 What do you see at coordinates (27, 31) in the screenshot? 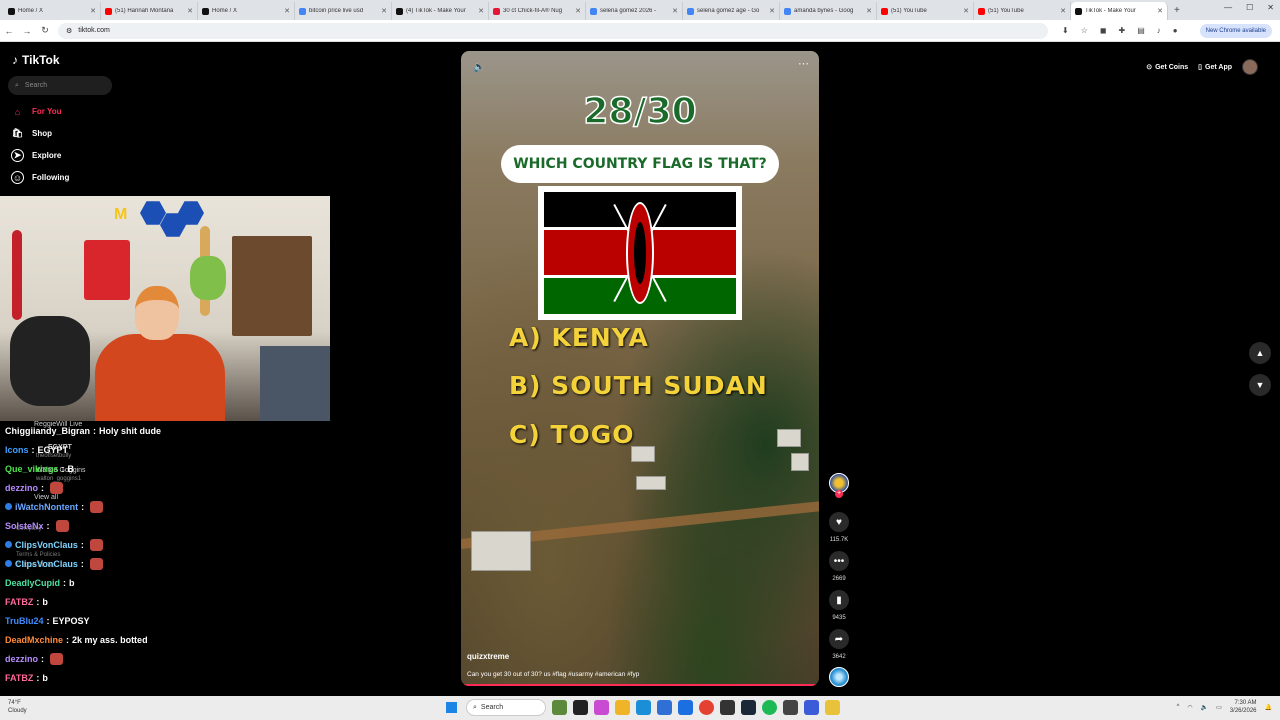
I see `forward-icon: →` at bounding box center [27, 31].